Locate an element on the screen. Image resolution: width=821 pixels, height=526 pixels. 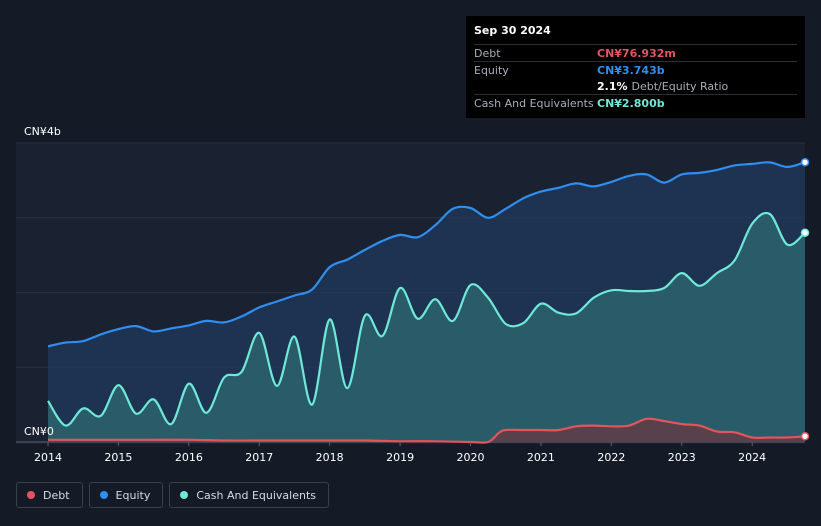
x-tick-label: 2016 is located at coordinates (189, 457).